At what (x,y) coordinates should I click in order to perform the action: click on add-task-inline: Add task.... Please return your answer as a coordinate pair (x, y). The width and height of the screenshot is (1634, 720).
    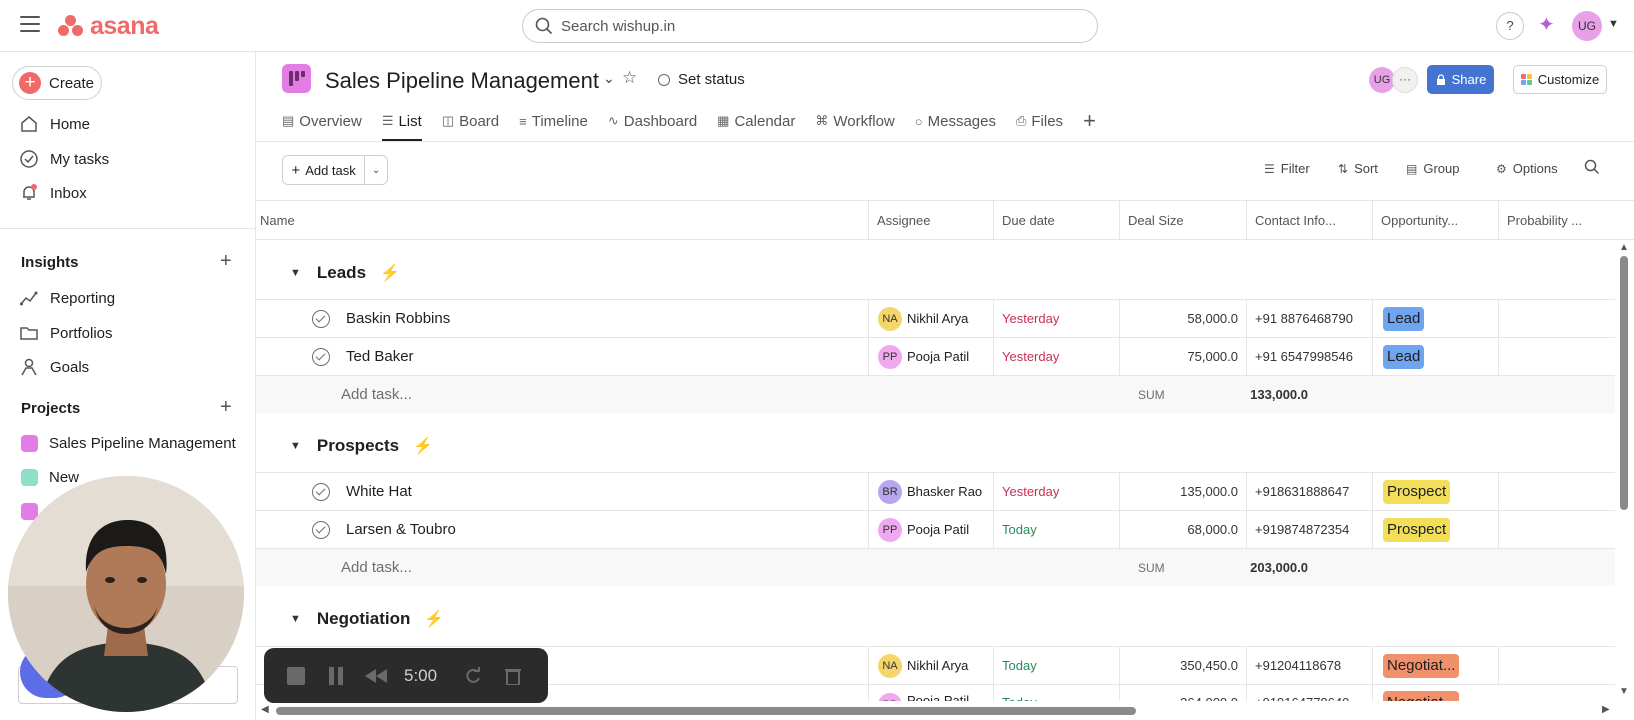
    Looking at the image, I should click on (376, 394).